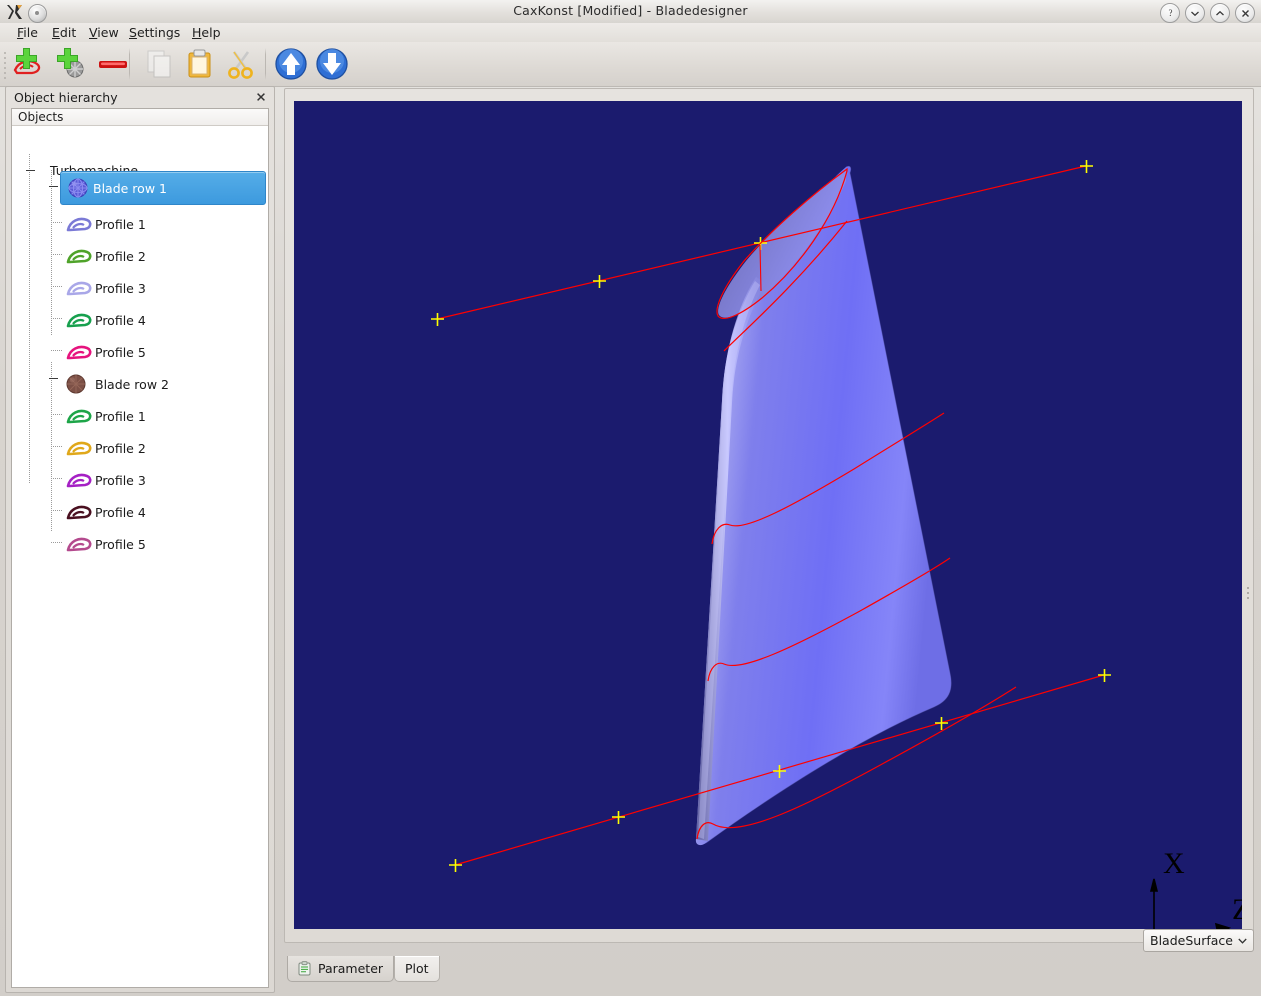 This screenshot has height=996, width=1261. I want to click on bottom-tab-strip: Parameter Plot, so click(772, 969).